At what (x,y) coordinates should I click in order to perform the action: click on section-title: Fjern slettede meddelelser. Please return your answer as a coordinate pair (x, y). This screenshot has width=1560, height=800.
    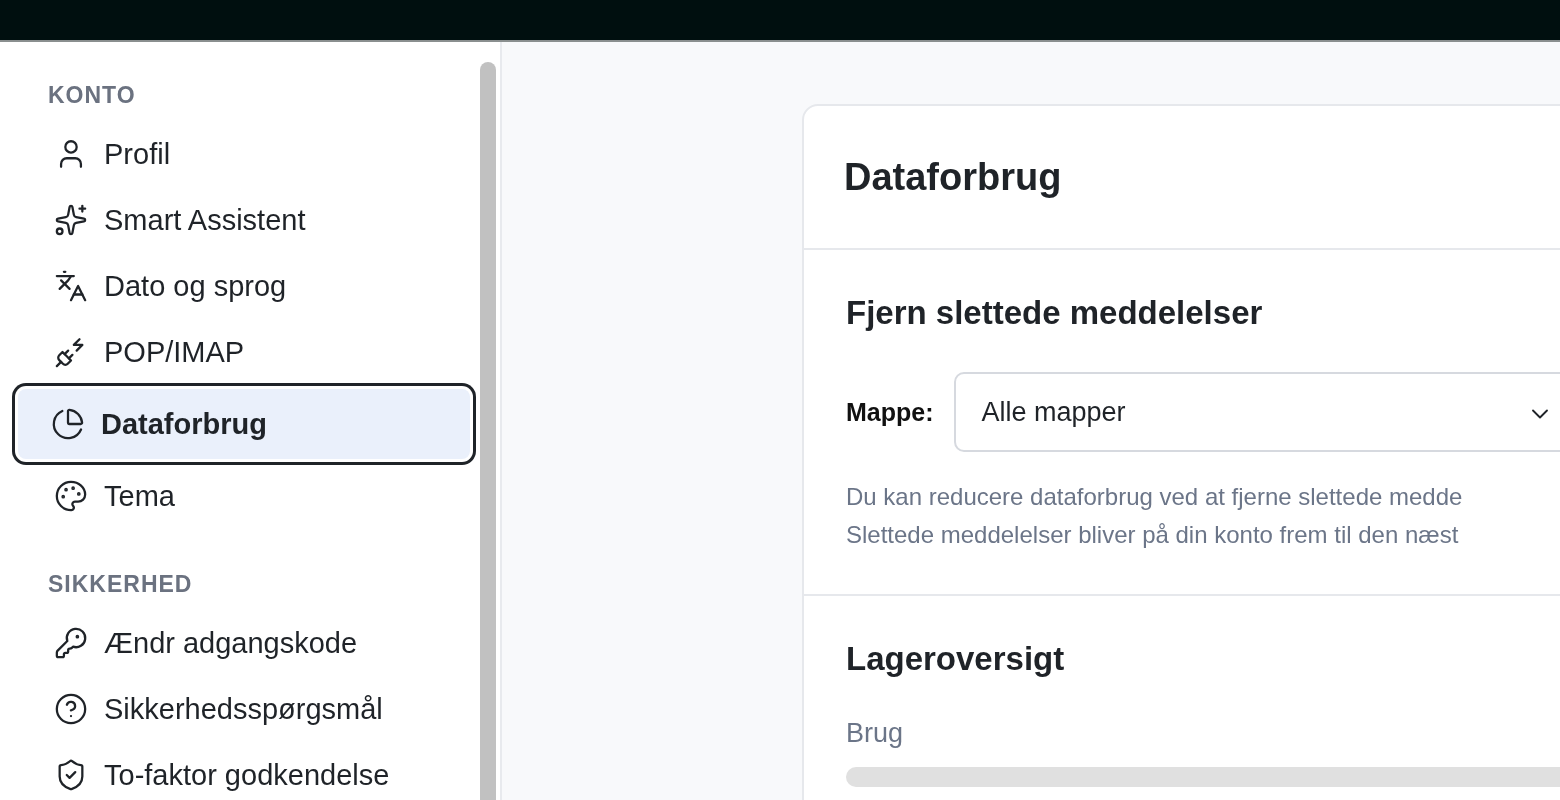
    Looking at the image, I should click on (1055, 313).